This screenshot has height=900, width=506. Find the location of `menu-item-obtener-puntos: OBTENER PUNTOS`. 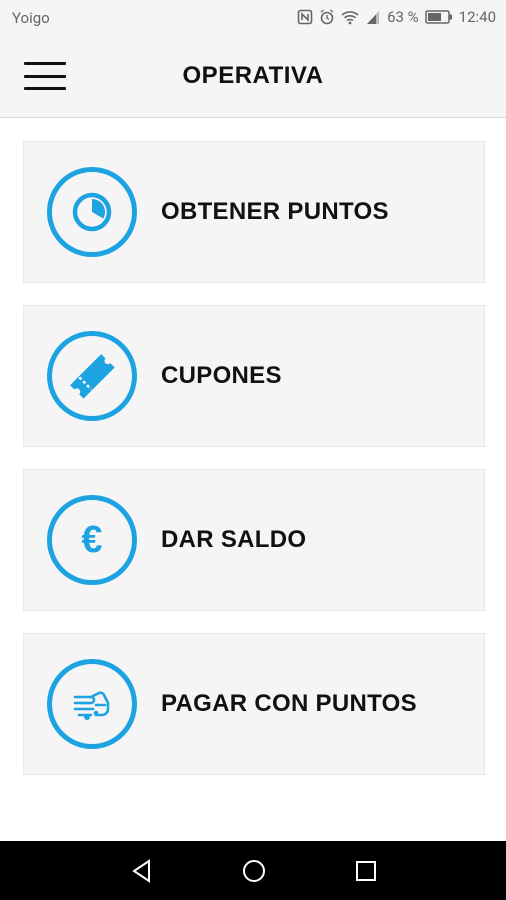

menu-item-obtener-puntos: OBTENER PUNTOS is located at coordinates (254, 212).